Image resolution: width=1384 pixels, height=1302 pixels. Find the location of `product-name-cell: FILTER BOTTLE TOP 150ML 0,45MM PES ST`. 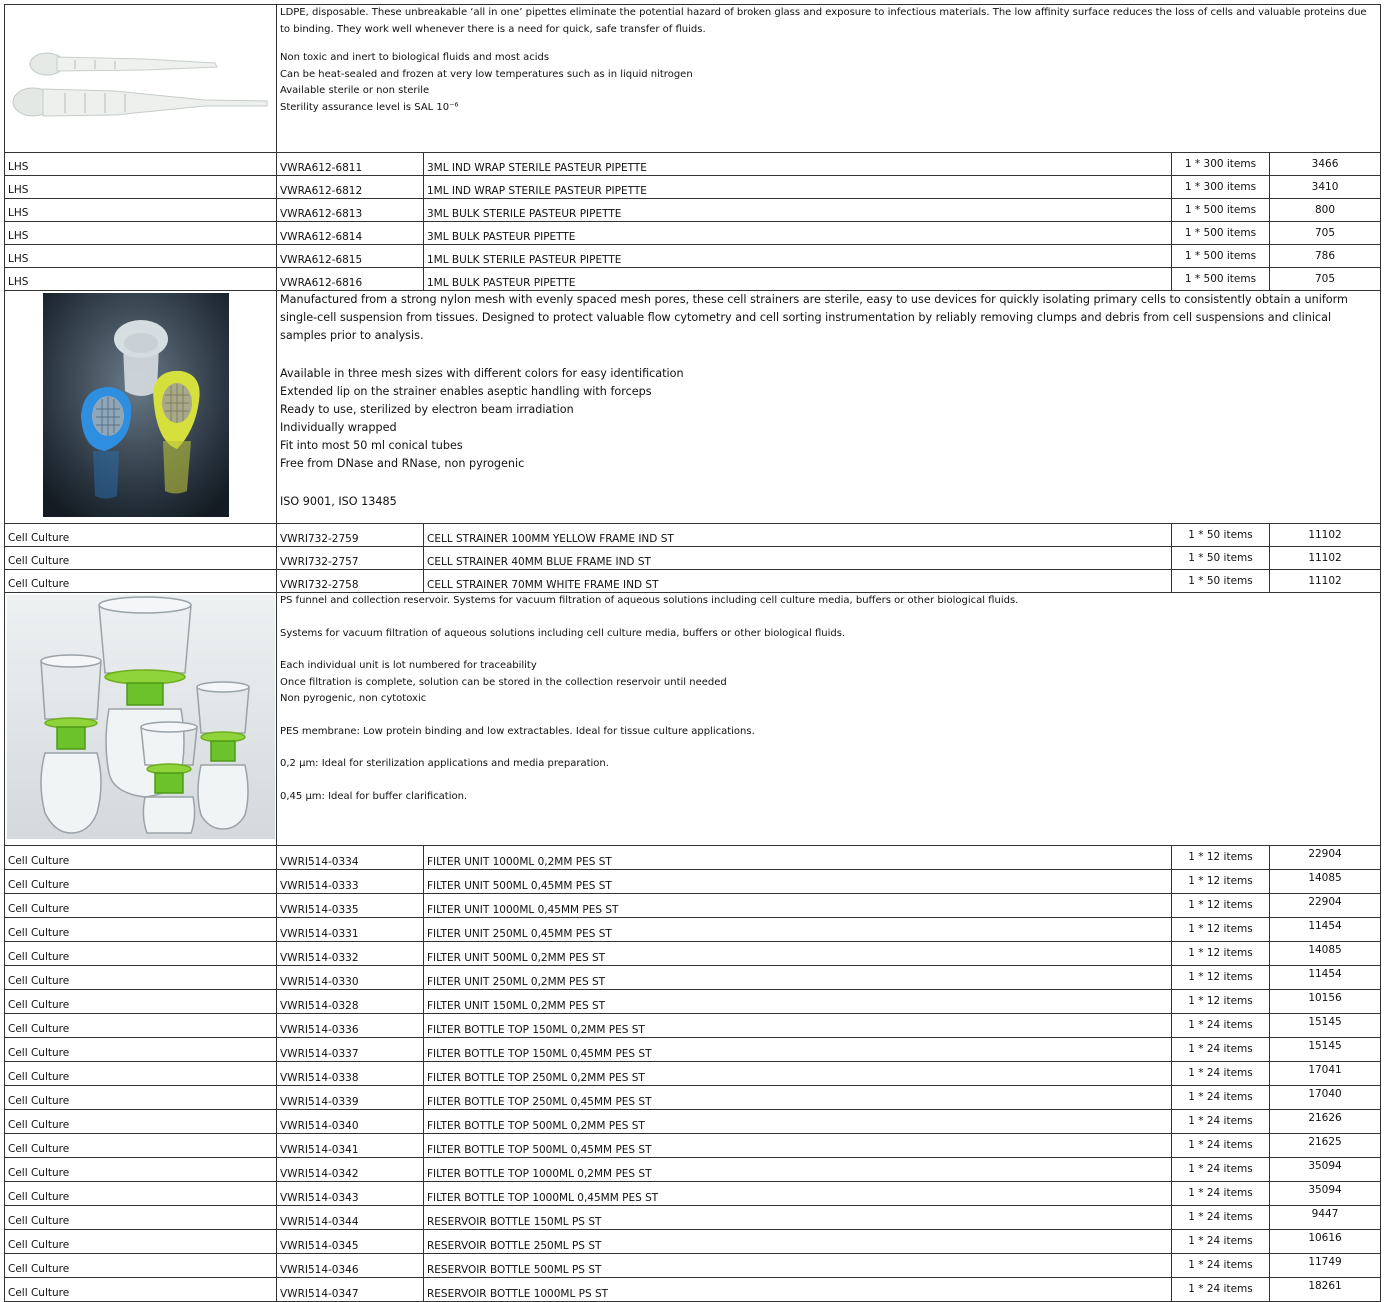

product-name-cell: FILTER BOTTLE TOP 150ML 0,45MM PES ST is located at coordinates (797, 1049).